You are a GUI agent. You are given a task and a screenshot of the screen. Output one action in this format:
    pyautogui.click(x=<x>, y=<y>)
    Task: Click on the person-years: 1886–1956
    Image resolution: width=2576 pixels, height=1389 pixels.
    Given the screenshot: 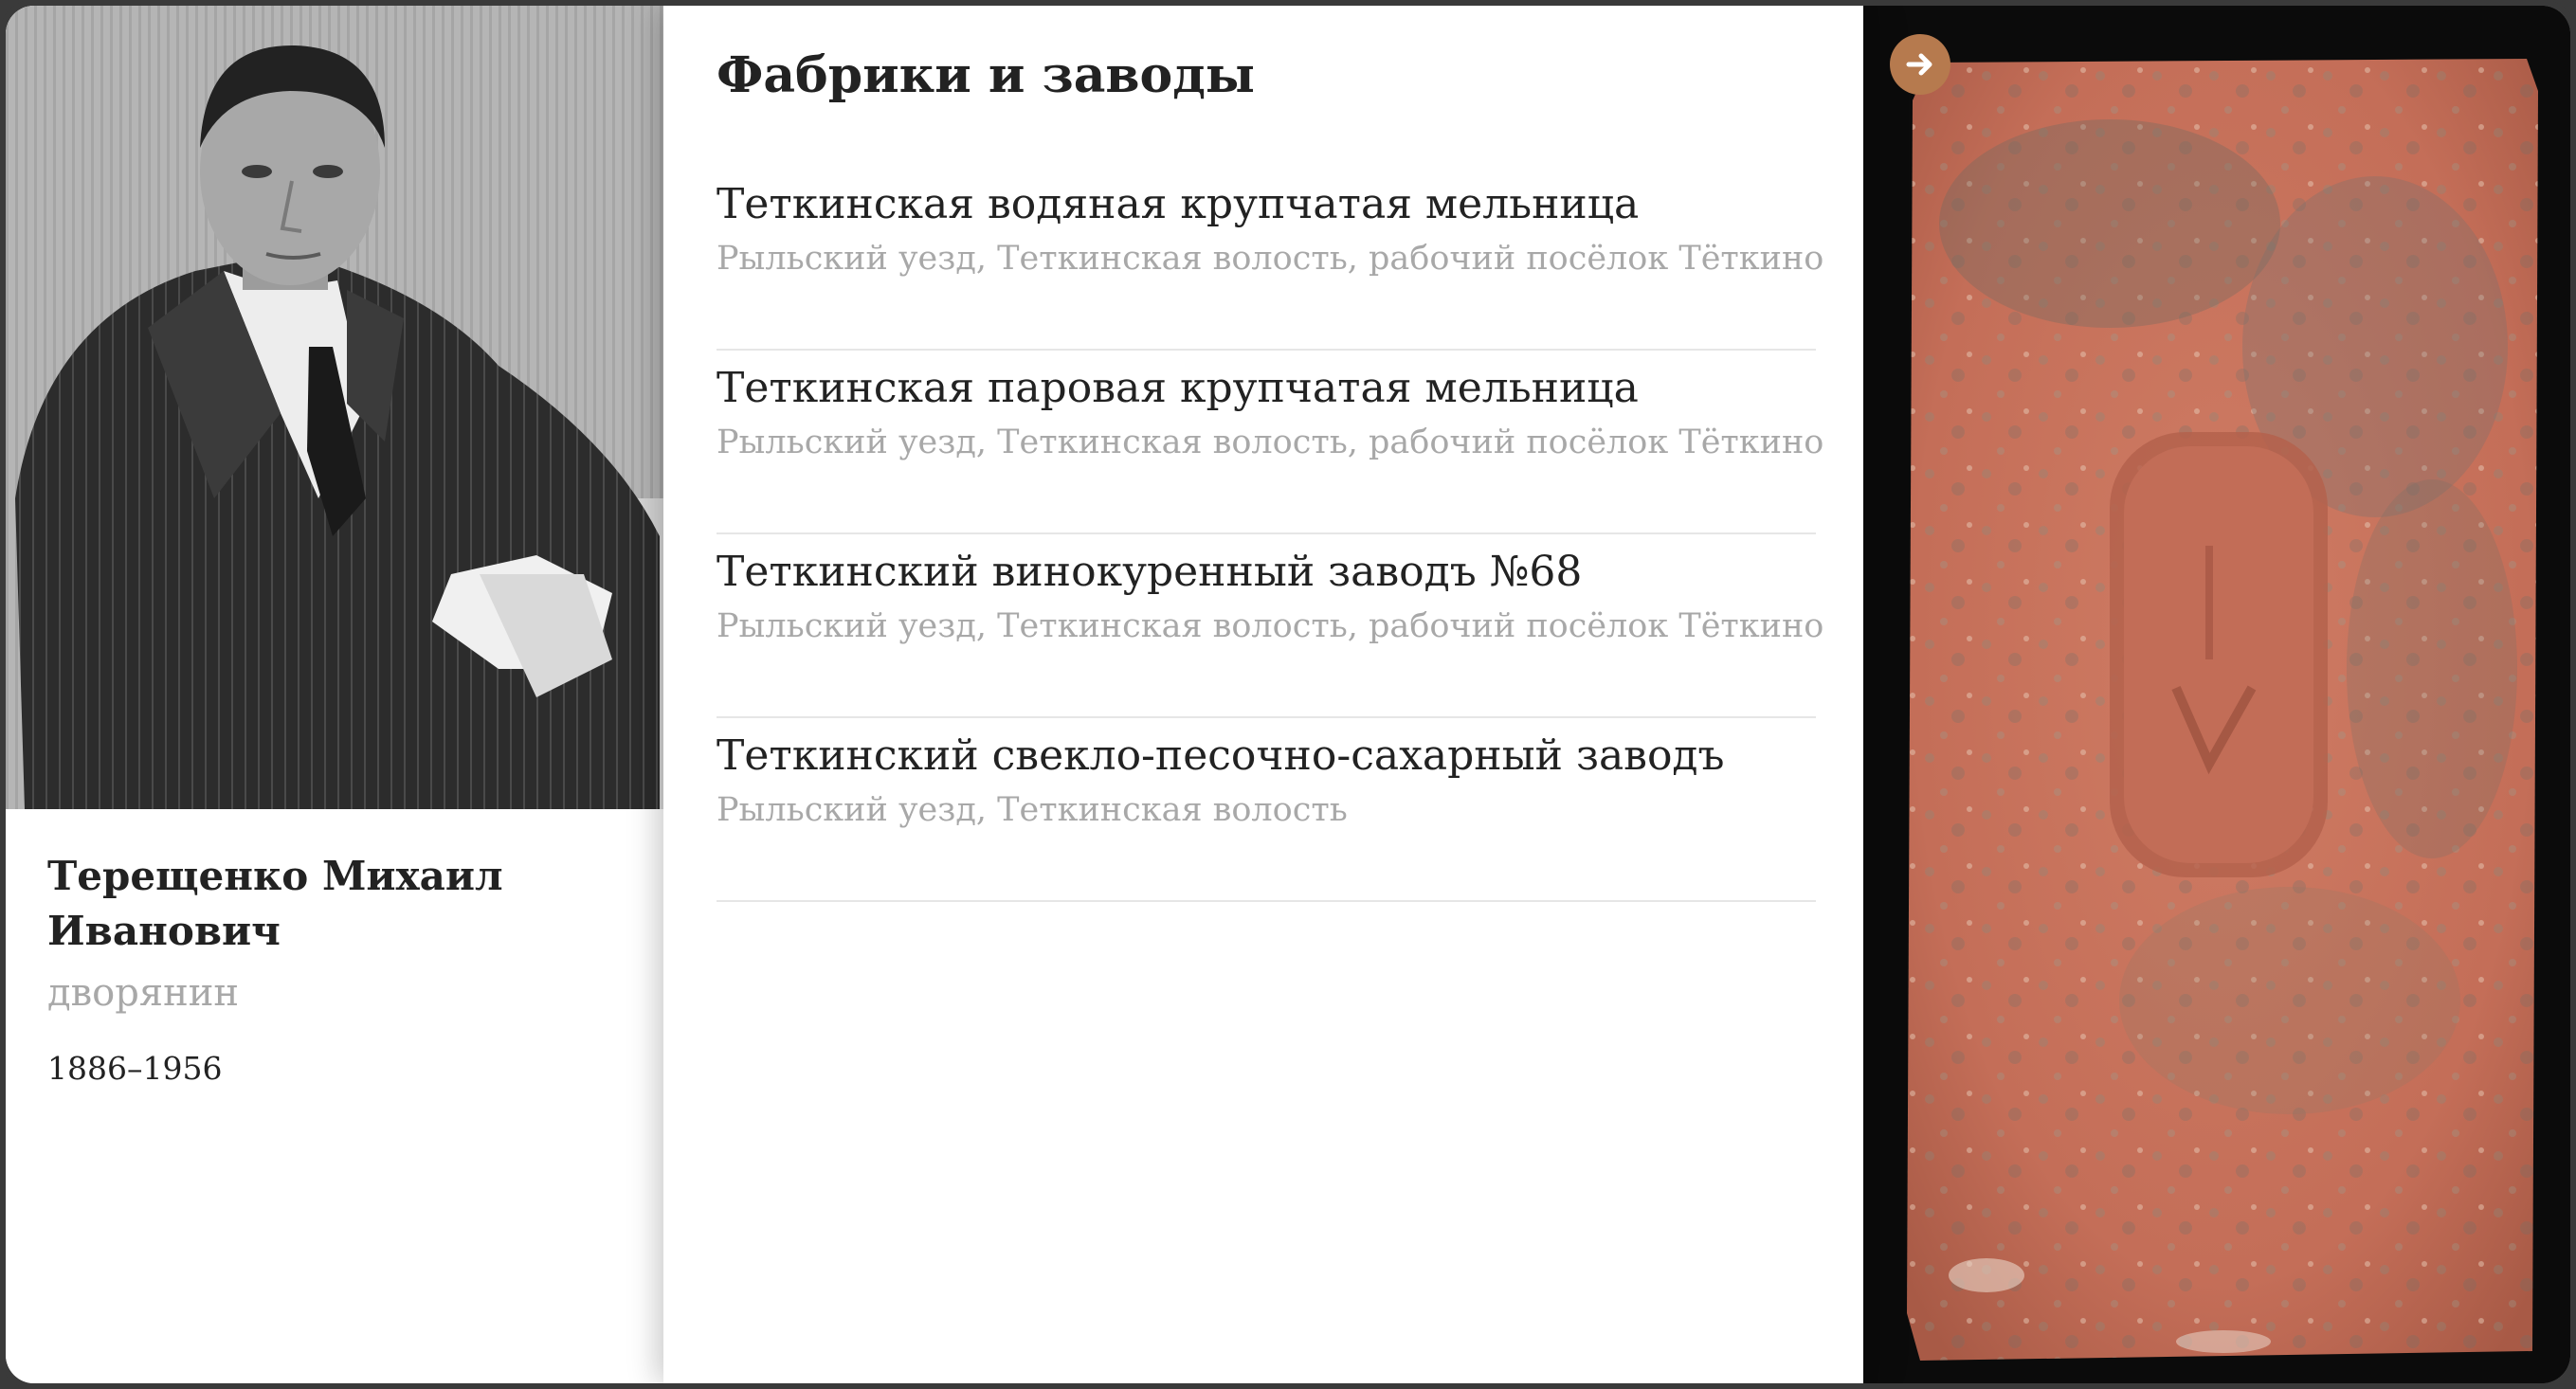 What is the action you would take?
    pyautogui.click(x=135, y=1068)
    